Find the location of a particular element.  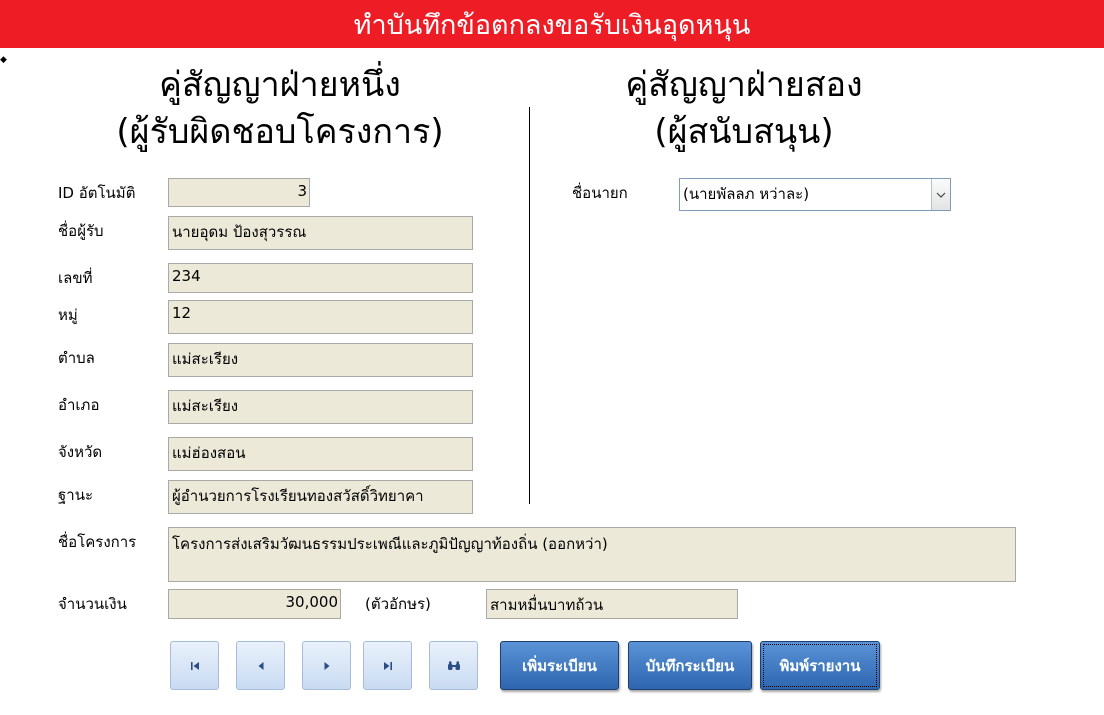

column-divider is located at coordinates (529, 305).